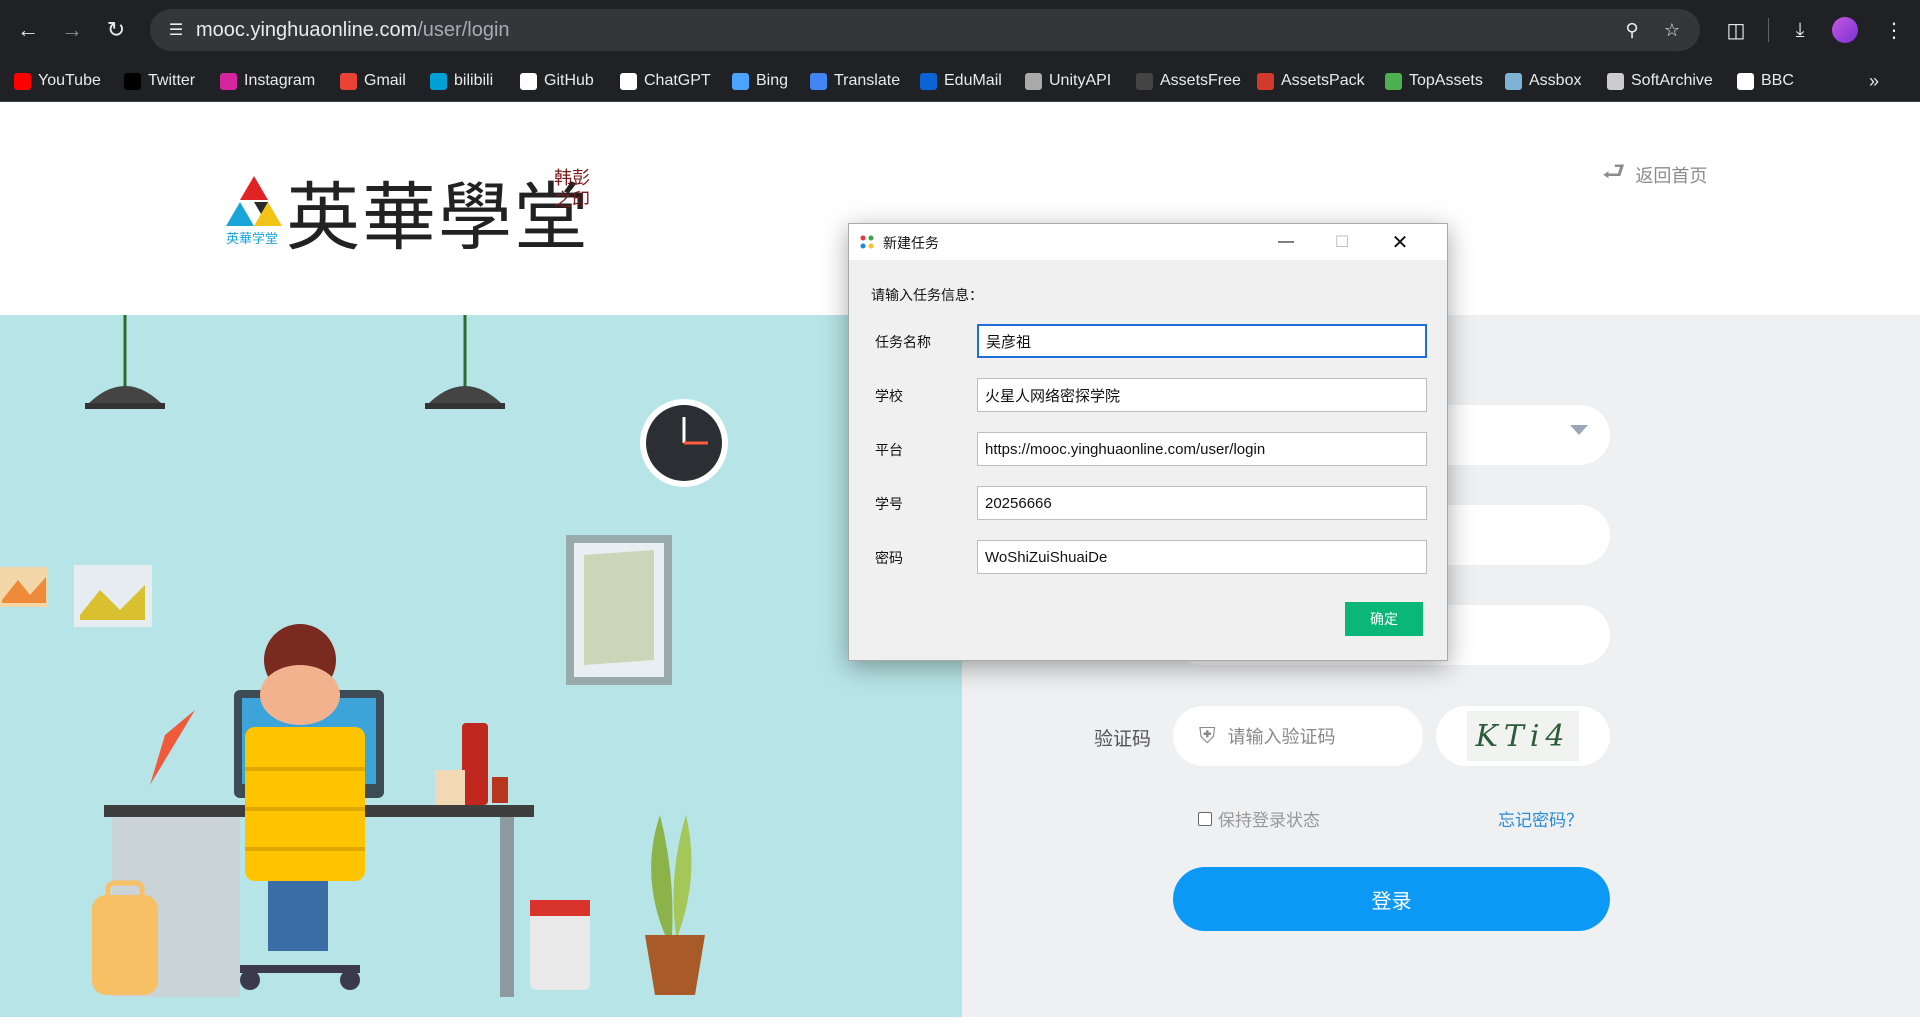 The image size is (1920, 1031). I want to click on minimize-icon: —, so click(1286, 242).